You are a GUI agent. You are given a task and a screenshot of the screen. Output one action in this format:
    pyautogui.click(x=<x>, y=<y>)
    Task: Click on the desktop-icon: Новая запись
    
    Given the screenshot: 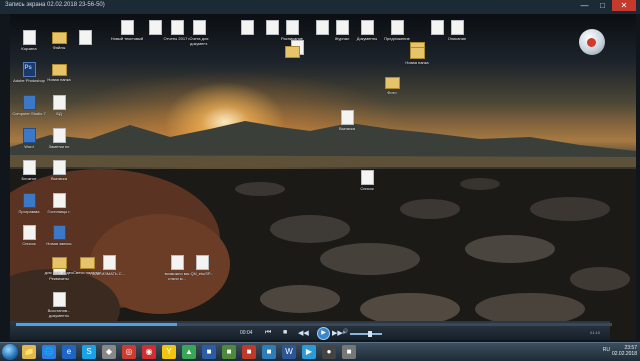 What is the action you would take?
    pyautogui.click(x=59, y=235)
    